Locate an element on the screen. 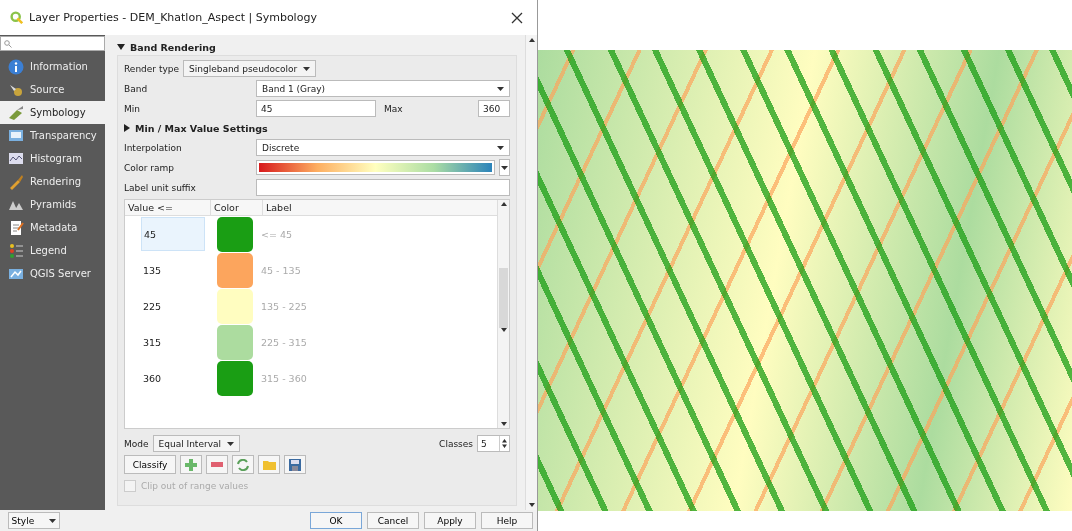 The height and width of the screenshot is (531, 1072). field-label: Min is located at coordinates (132, 108).